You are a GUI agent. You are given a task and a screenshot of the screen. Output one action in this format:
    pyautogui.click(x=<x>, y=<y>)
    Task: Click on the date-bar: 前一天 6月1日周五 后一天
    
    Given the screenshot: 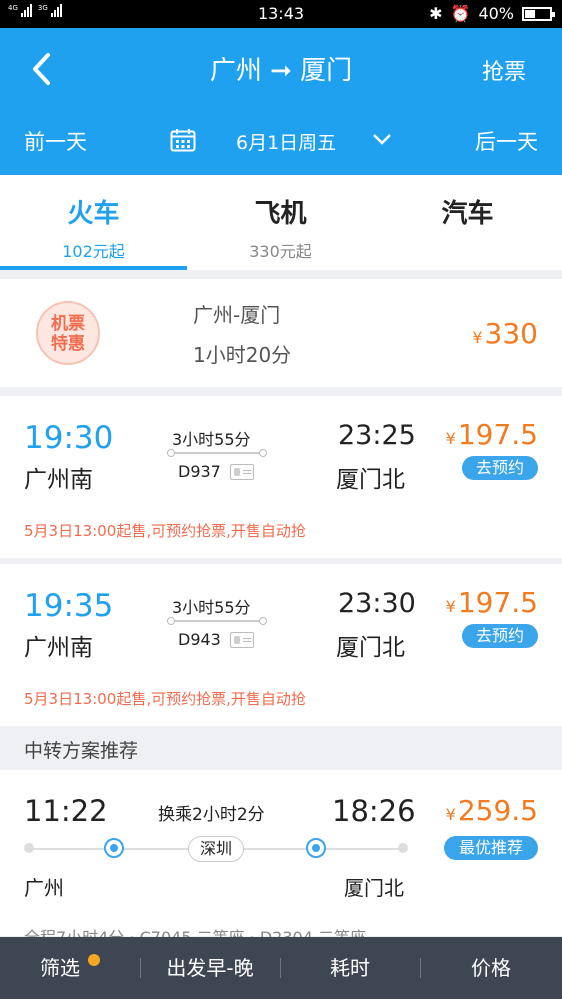 What is the action you would take?
    pyautogui.click(x=281, y=140)
    